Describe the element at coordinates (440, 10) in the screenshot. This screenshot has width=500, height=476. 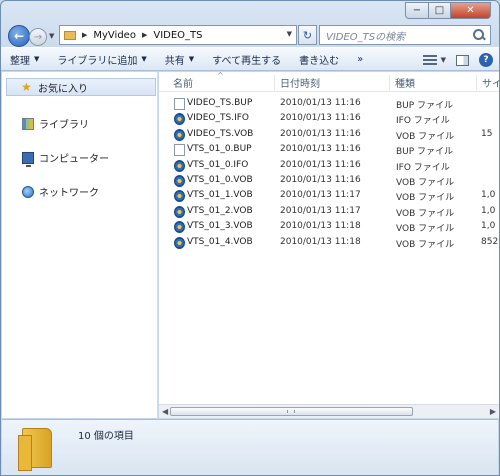
I see `maximize-button: □` at that location.